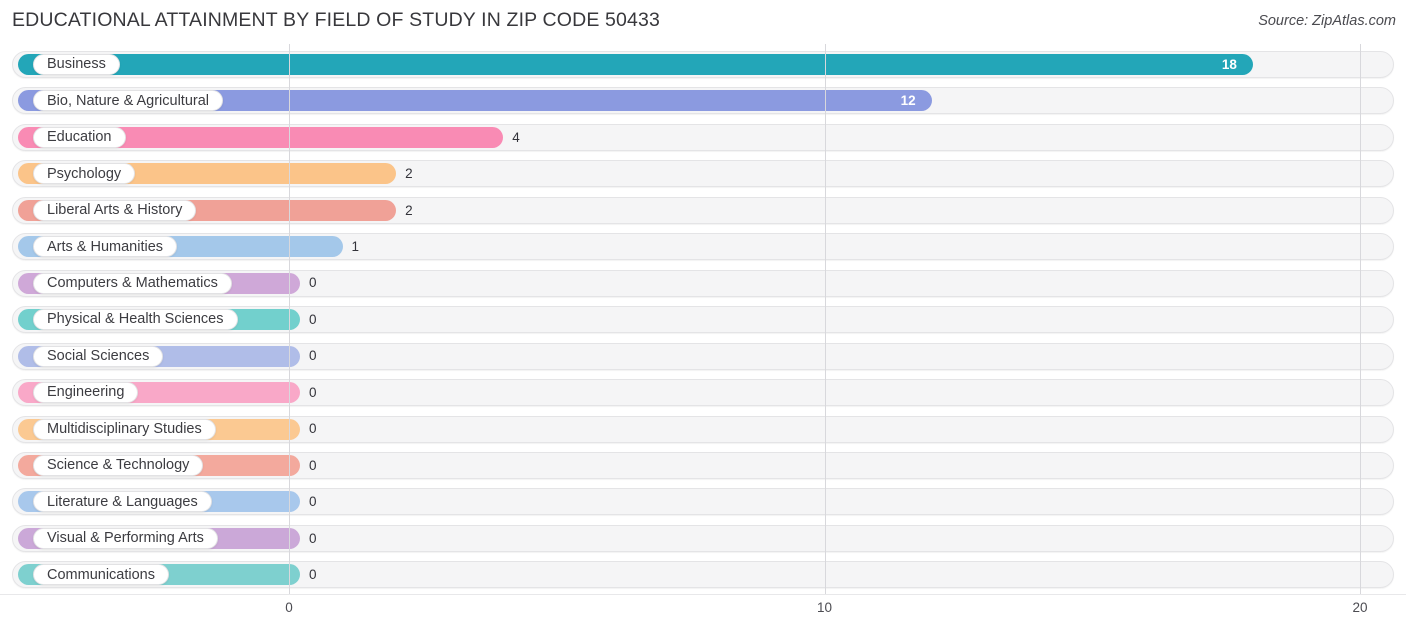 This screenshot has height=631, width=1406. Describe the element at coordinates (1360, 607) in the screenshot. I see `x-tick-label: 20` at that location.